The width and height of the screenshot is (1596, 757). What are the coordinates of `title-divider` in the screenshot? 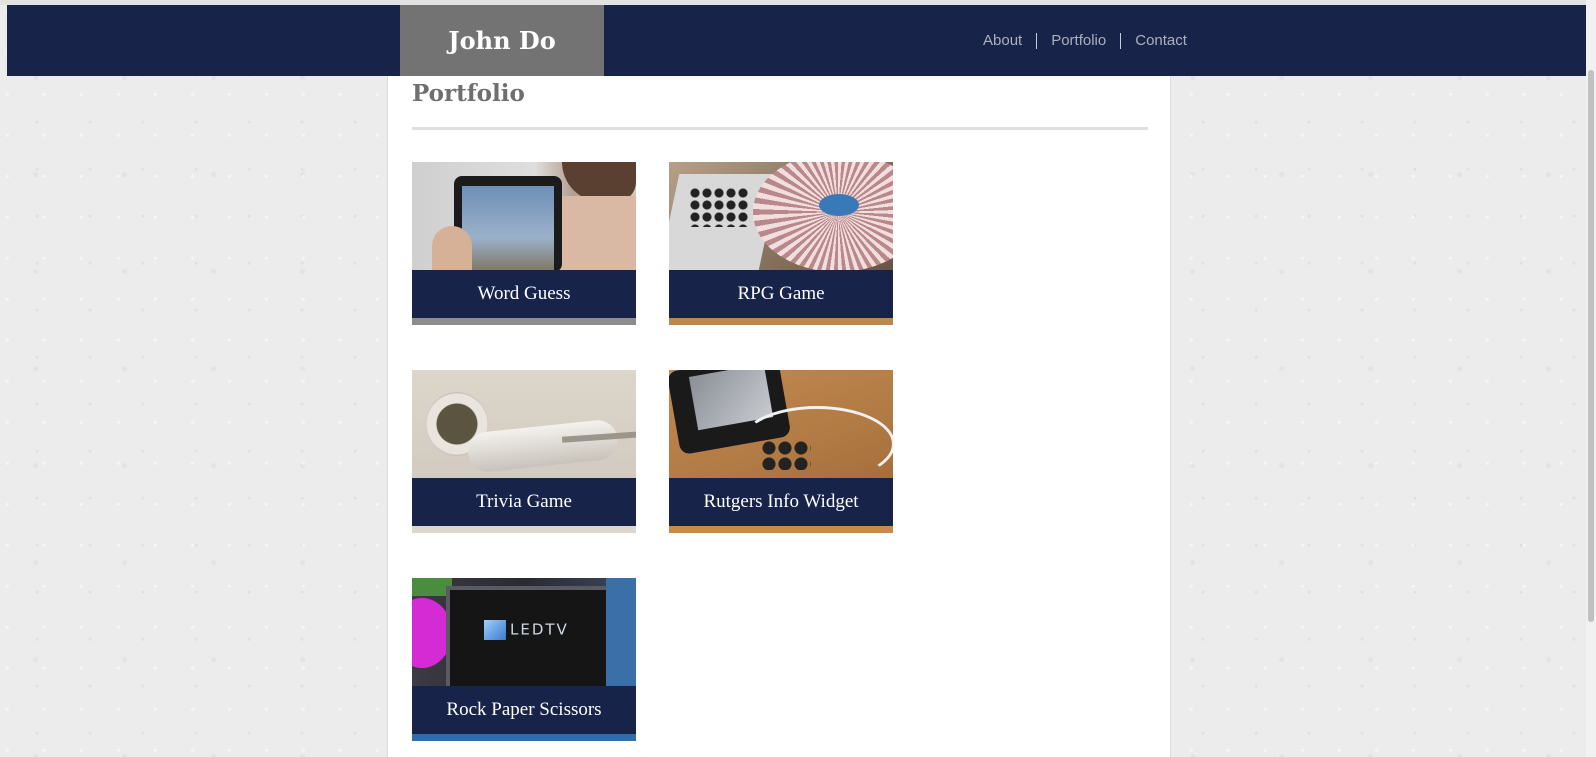 It's located at (780, 128).